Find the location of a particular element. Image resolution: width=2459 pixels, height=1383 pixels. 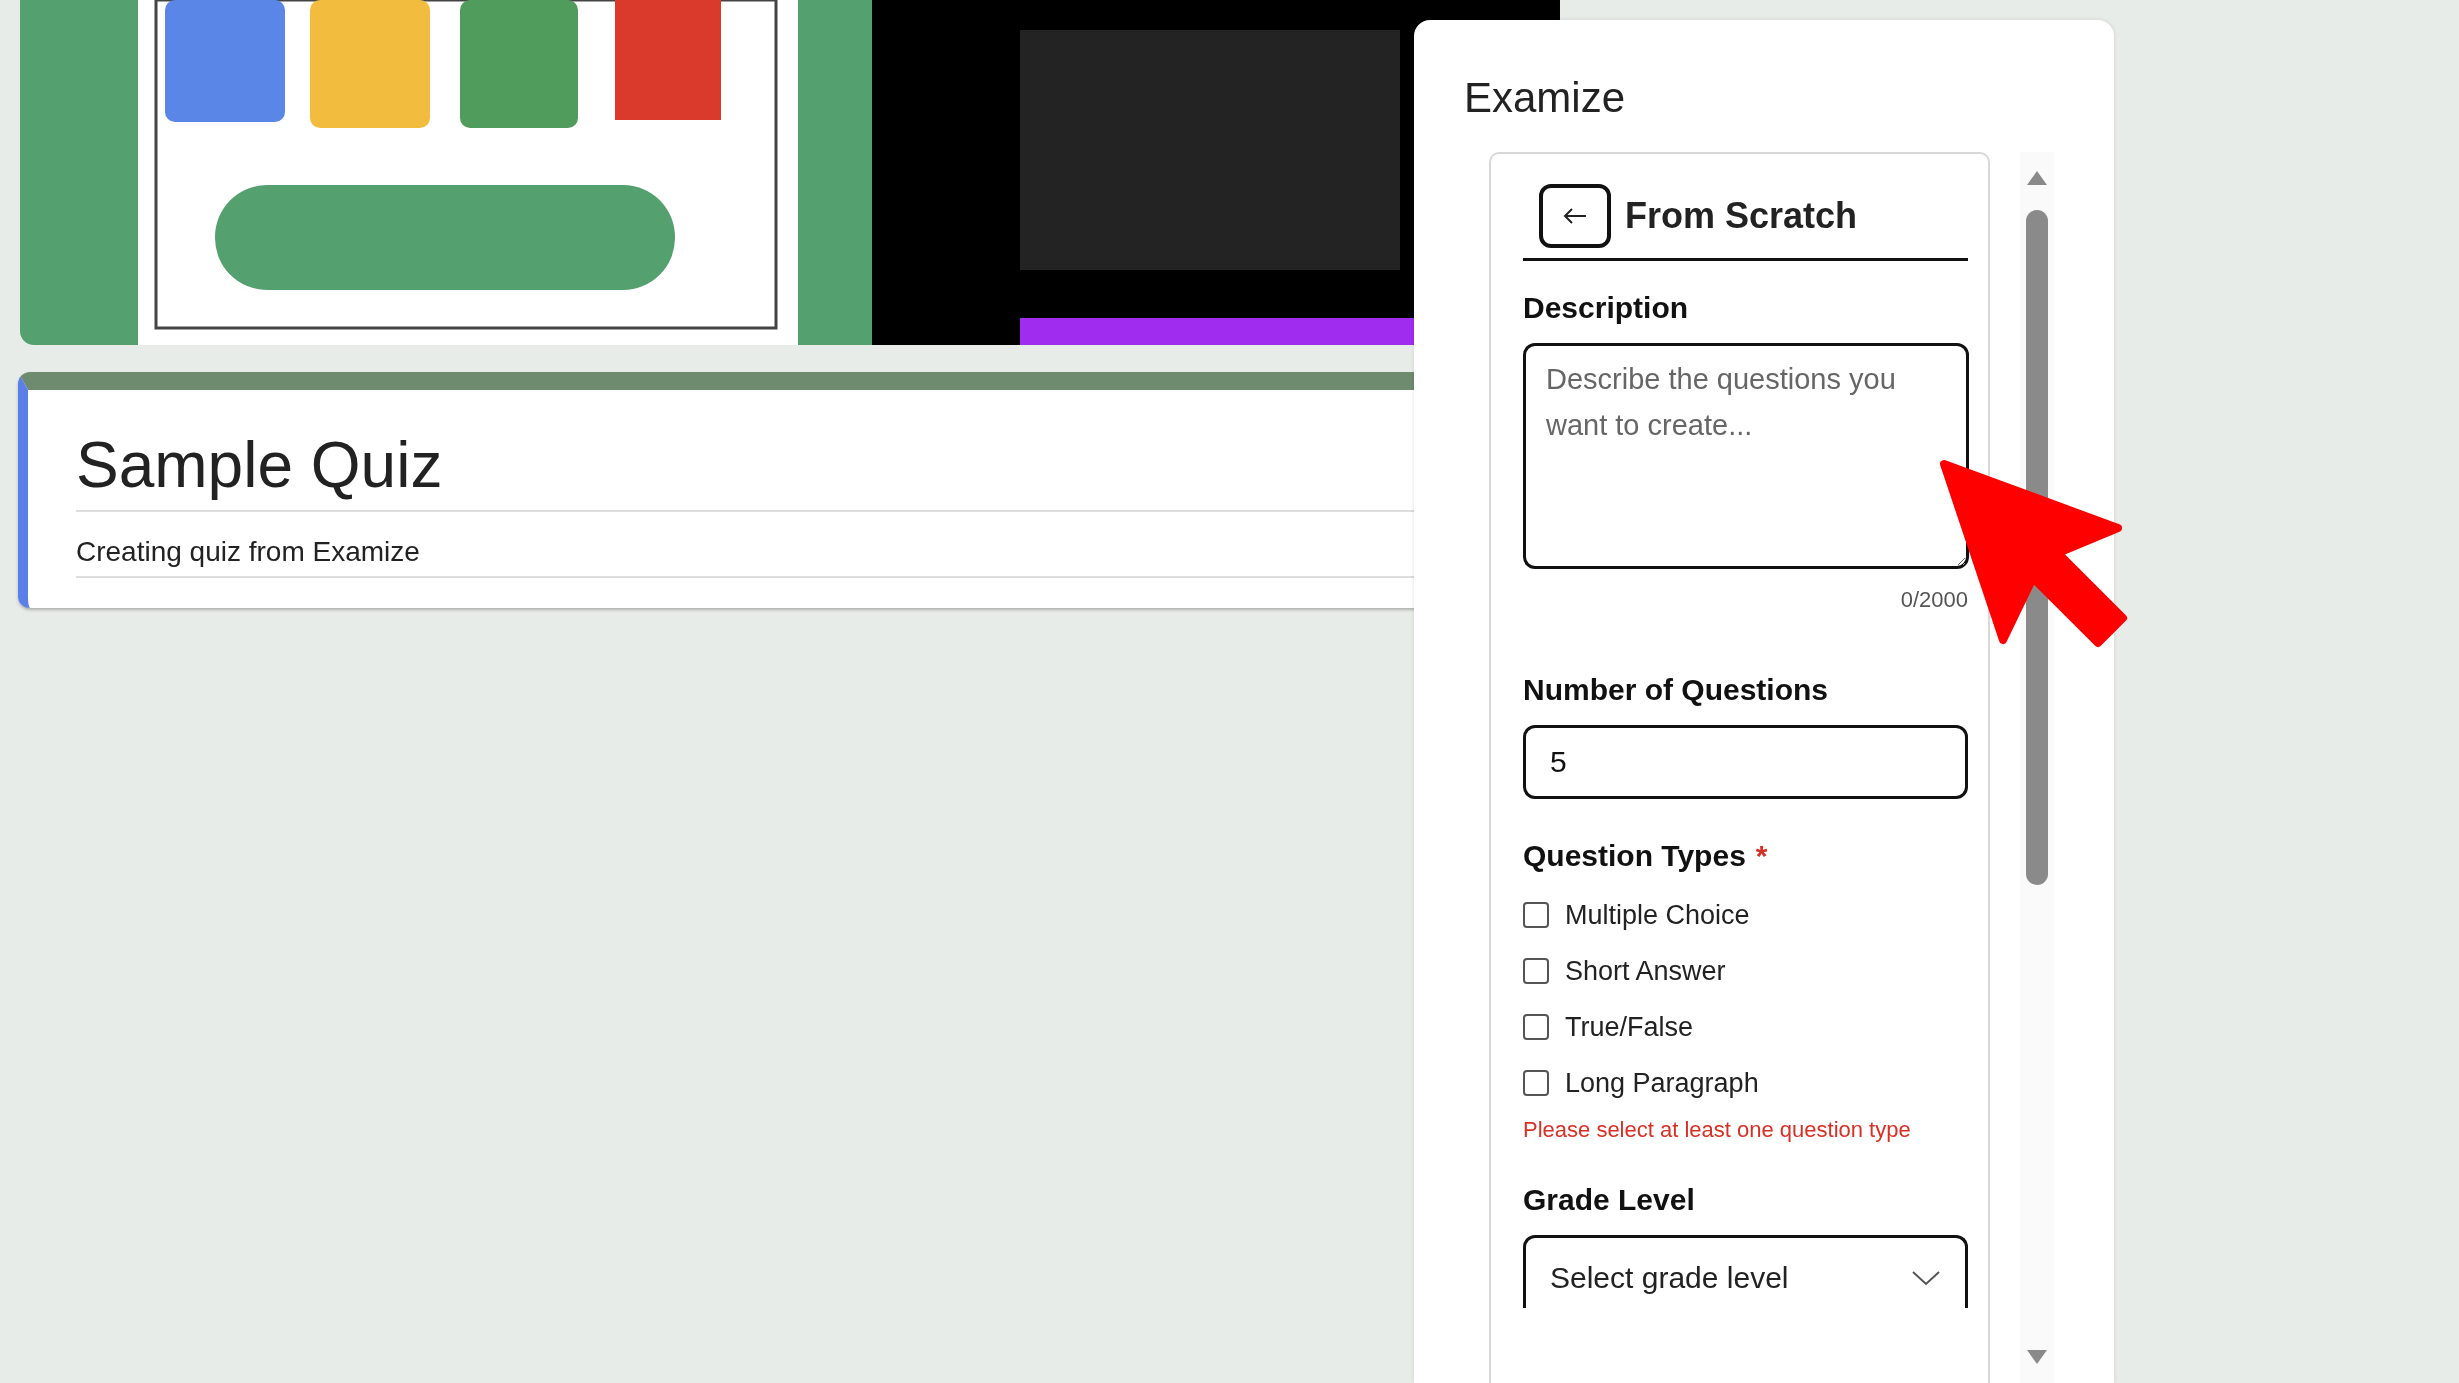

scroll-down-icon is located at coordinates (2037, 1357).